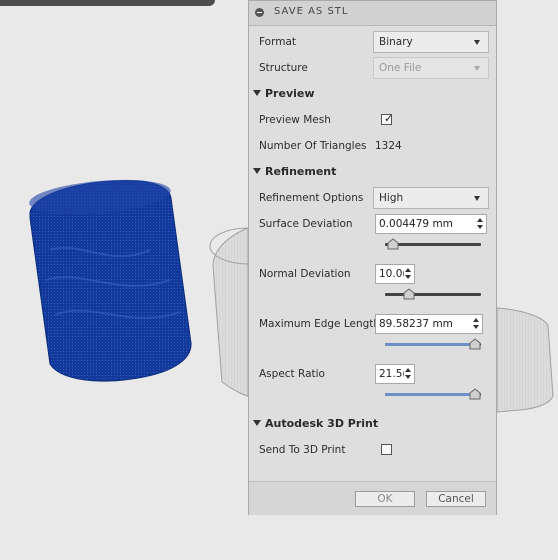 This screenshot has width=558, height=560. Describe the element at coordinates (372, 13) in the screenshot. I see `dialog-titlebar: SAVE AS STL` at that location.